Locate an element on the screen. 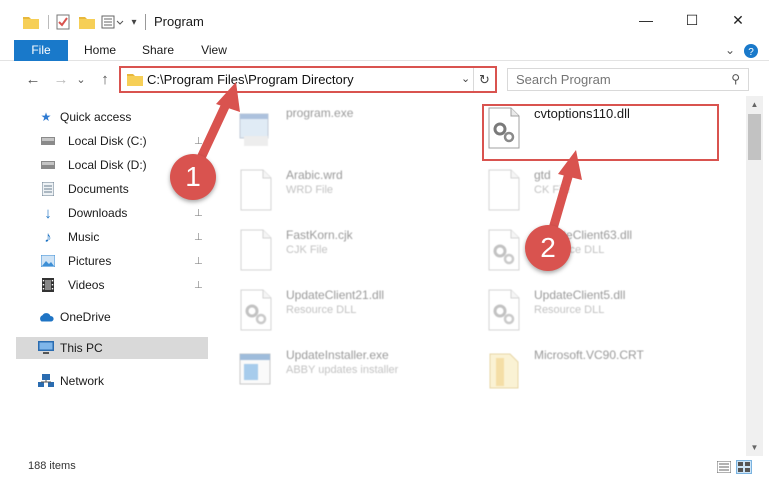 This screenshot has height=494, width=769. file-name: program.exe is located at coordinates (320, 113).